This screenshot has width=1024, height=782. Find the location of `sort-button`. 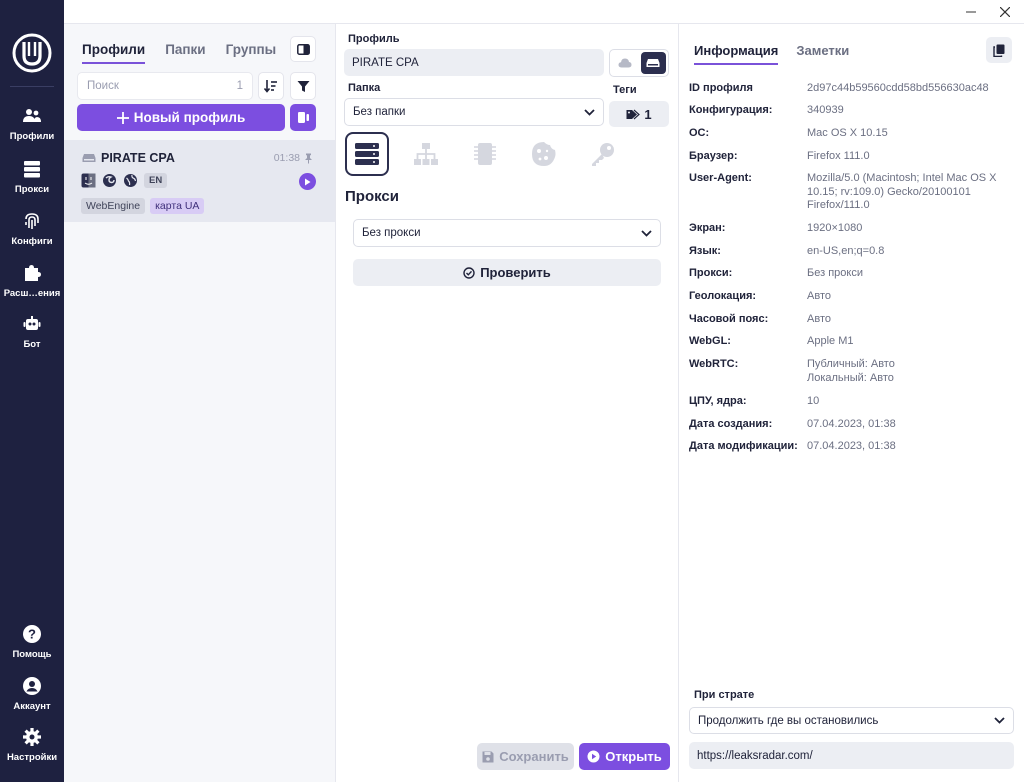

sort-button is located at coordinates (271, 86).